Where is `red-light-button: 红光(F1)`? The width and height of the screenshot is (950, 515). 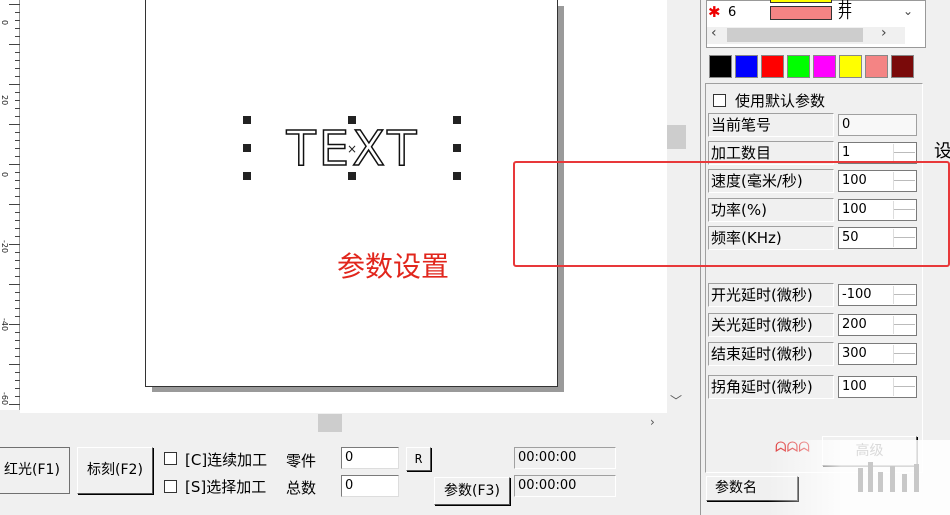 red-light-button: 红光(F1) is located at coordinates (35, 470).